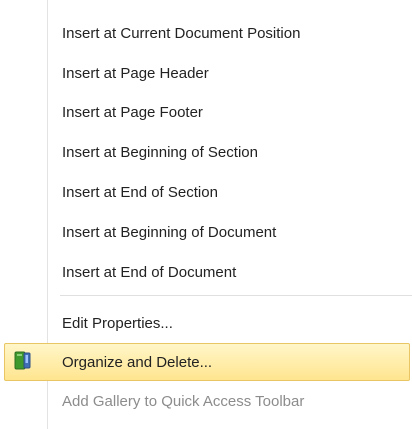 The width and height of the screenshot is (412, 429). I want to click on organizer-book-icon-graphic, so click(22, 360).